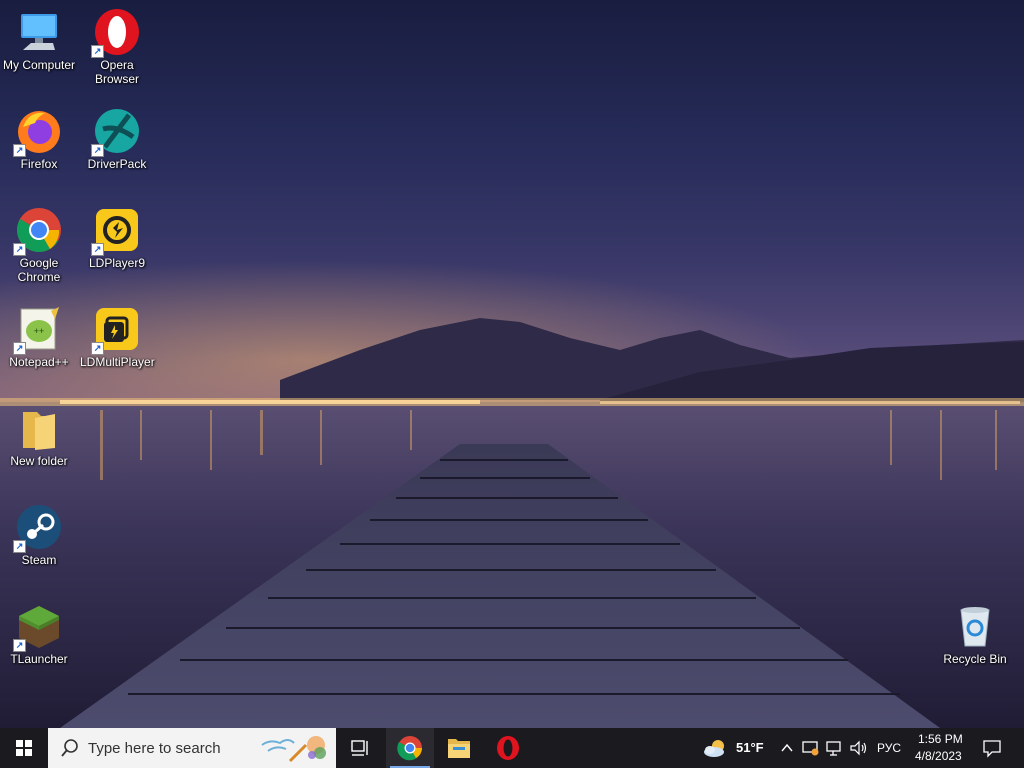 This screenshot has width=1024, height=773. What do you see at coordinates (938, 756) in the screenshot?
I see `clock-date: 4/8/2023` at bounding box center [938, 756].